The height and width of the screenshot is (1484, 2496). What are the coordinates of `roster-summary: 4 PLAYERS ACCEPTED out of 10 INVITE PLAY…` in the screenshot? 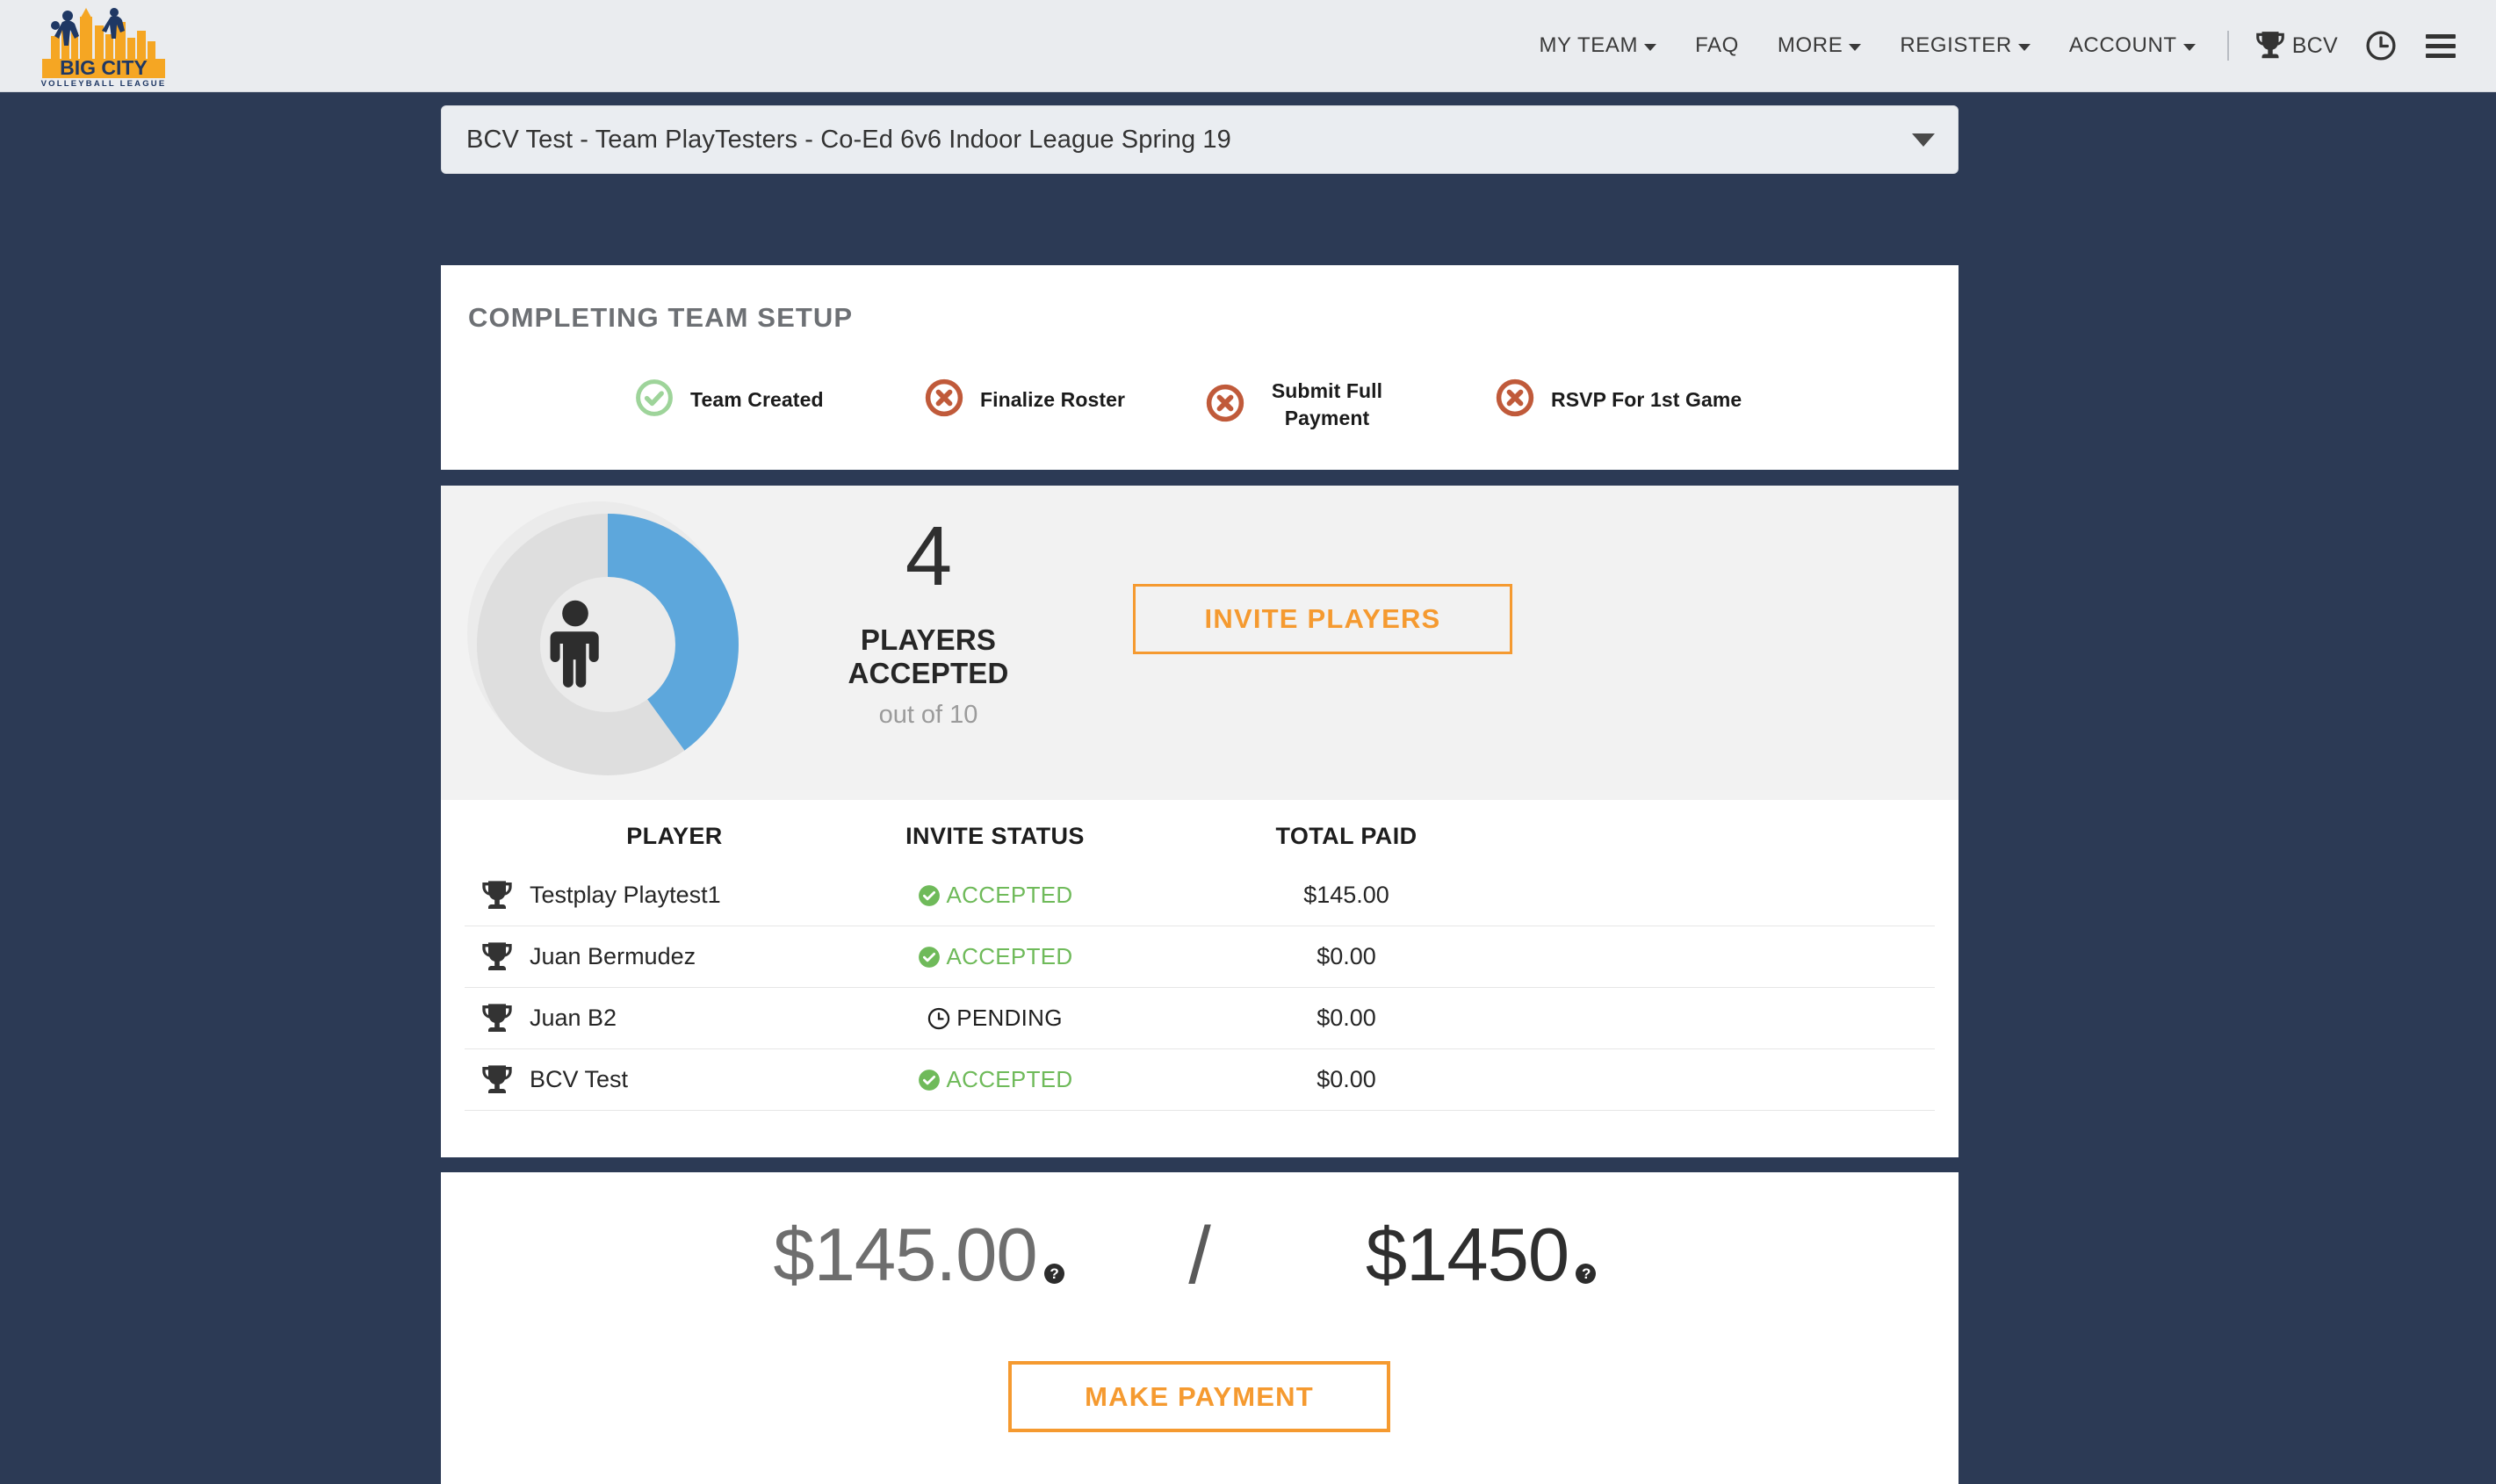 It's located at (1200, 643).